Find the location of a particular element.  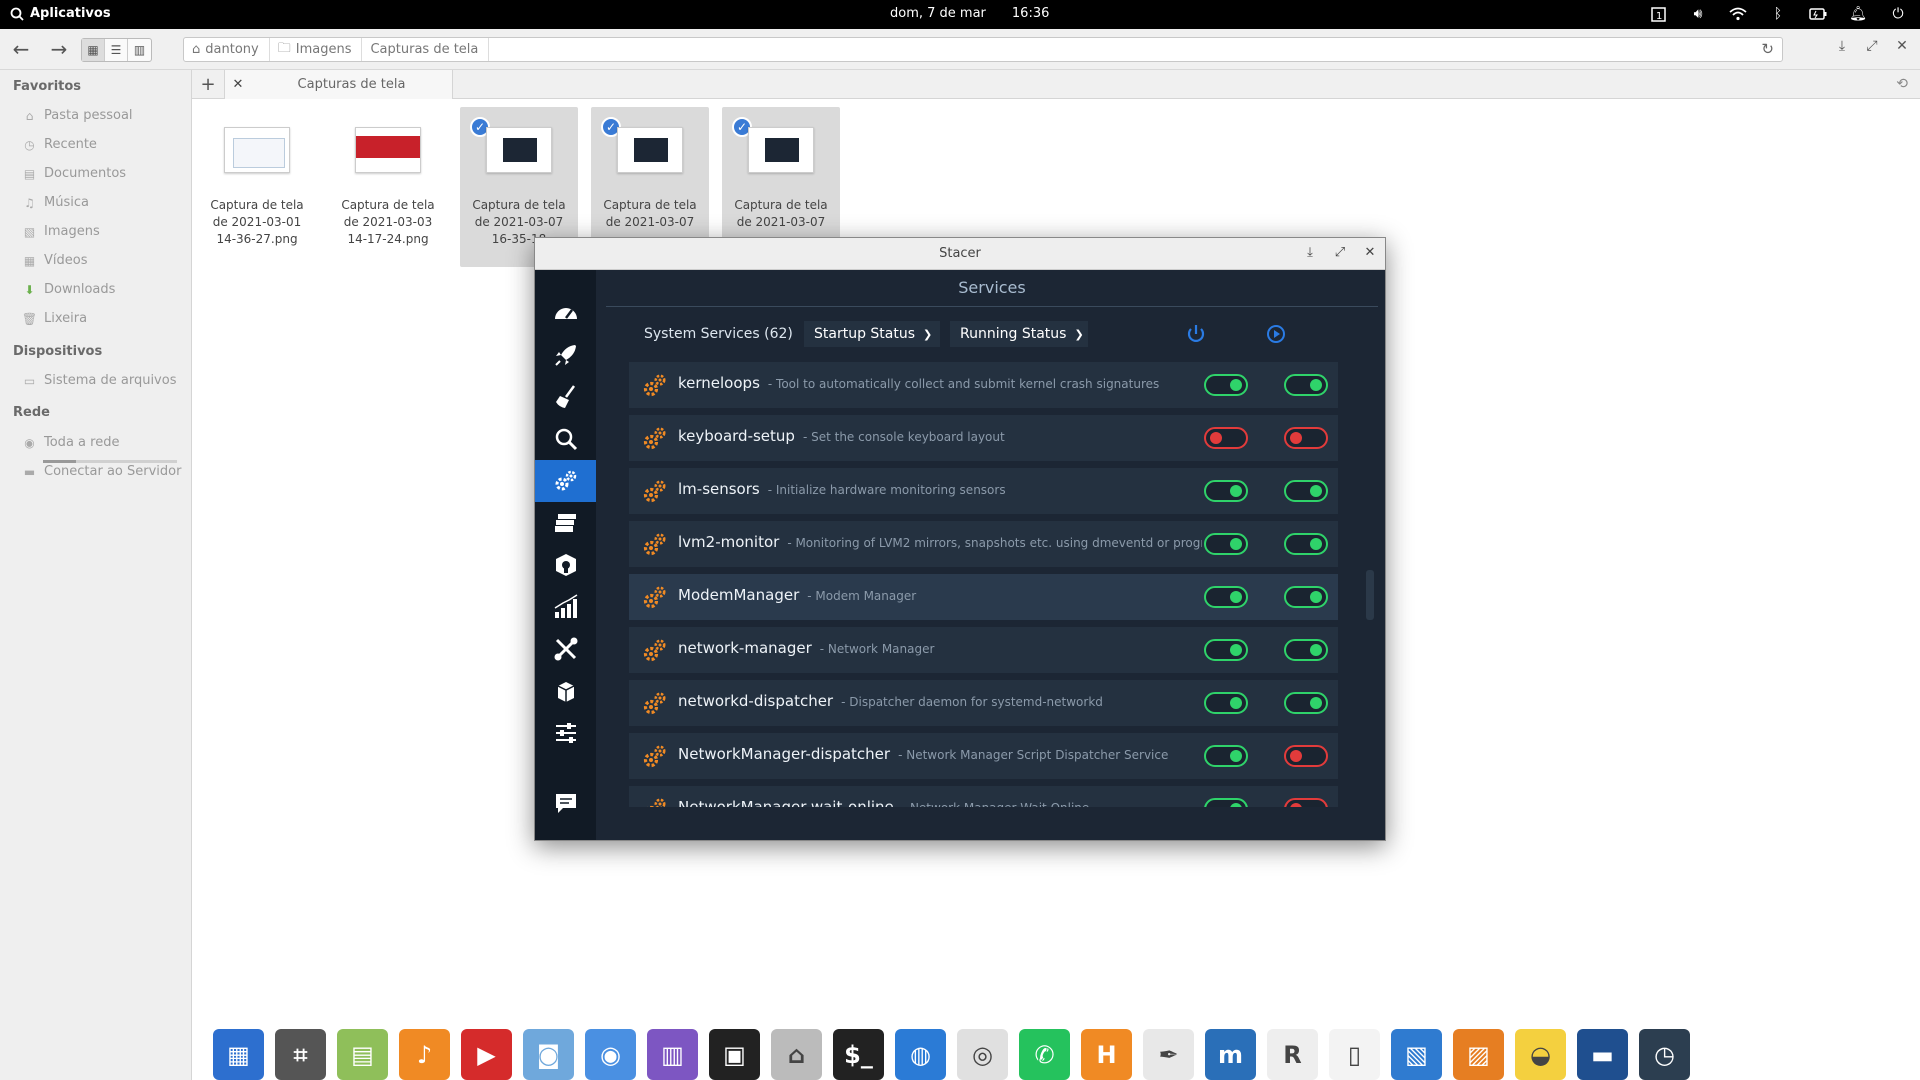

feedback-chat-icon is located at coordinates (565, 803).